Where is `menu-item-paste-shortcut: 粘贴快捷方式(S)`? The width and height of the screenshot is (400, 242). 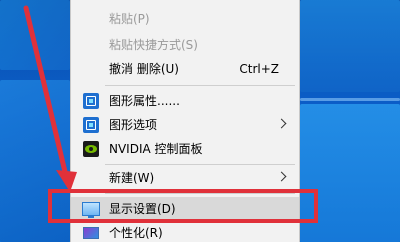 menu-item-paste-shortcut: 粘贴快捷方式(S) is located at coordinates (185, 45).